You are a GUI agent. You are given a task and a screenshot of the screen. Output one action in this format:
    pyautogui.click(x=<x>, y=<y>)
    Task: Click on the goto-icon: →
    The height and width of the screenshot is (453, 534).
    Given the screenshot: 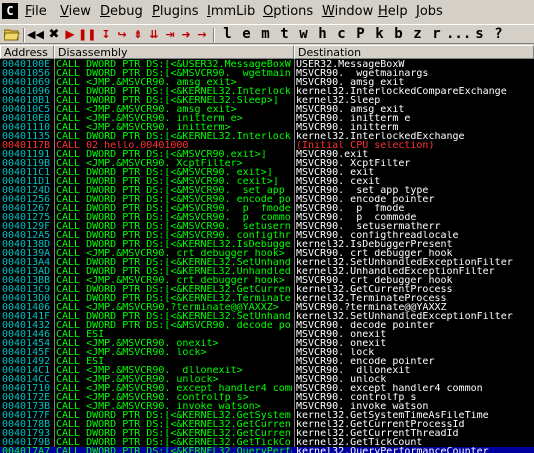 What is the action you would take?
    pyautogui.click(x=202, y=34)
    